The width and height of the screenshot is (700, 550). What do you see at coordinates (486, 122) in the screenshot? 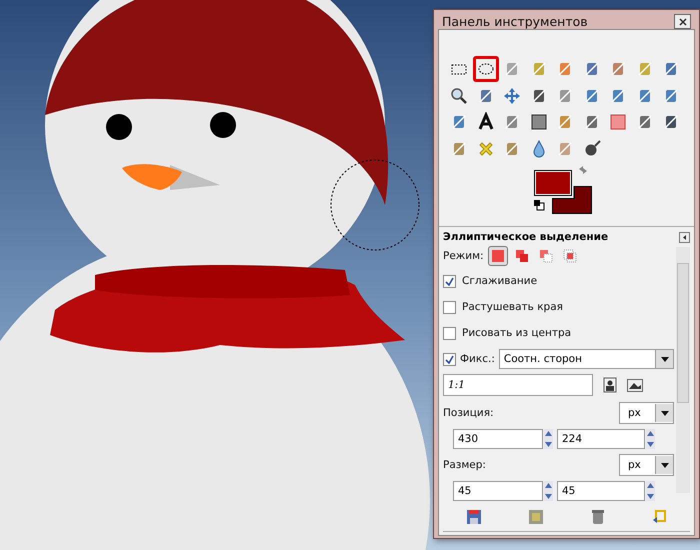
I see `letter-a-icon` at bounding box center [486, 122].